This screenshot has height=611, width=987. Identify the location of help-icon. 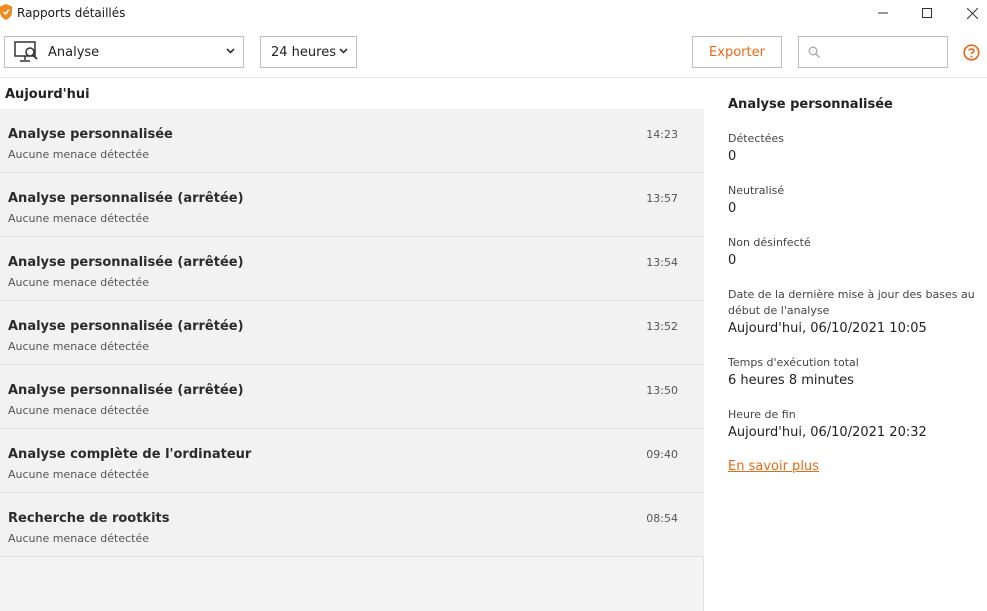
(971, 52).